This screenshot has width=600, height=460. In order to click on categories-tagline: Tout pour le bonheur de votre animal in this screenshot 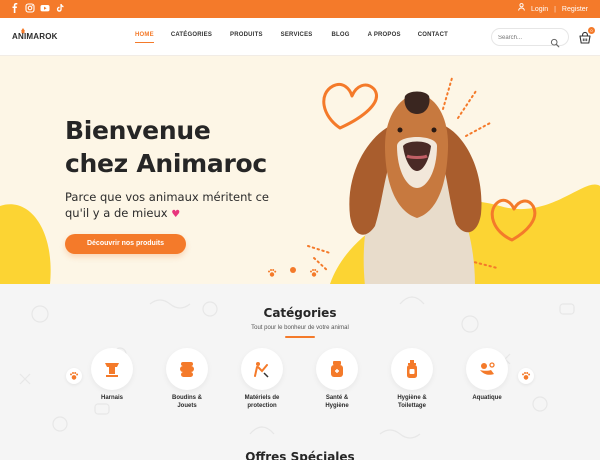, I will do `click(300, 328)`.